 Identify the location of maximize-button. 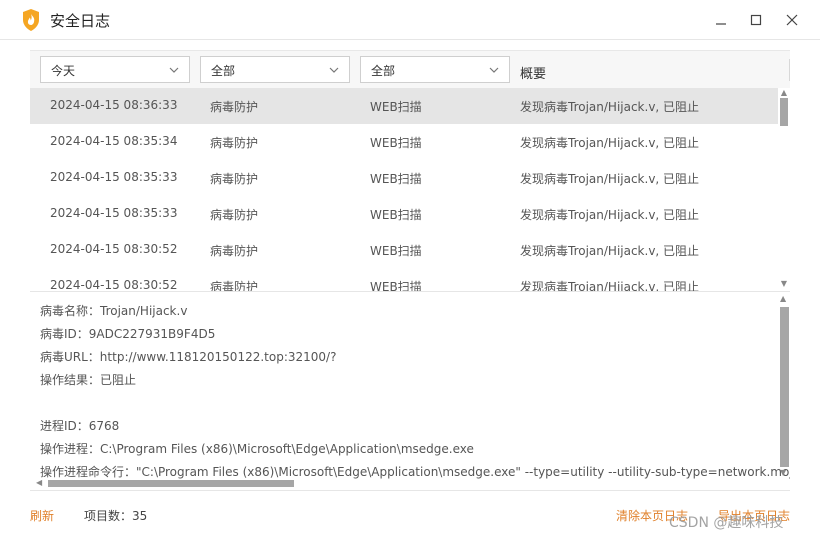
(756, 20).